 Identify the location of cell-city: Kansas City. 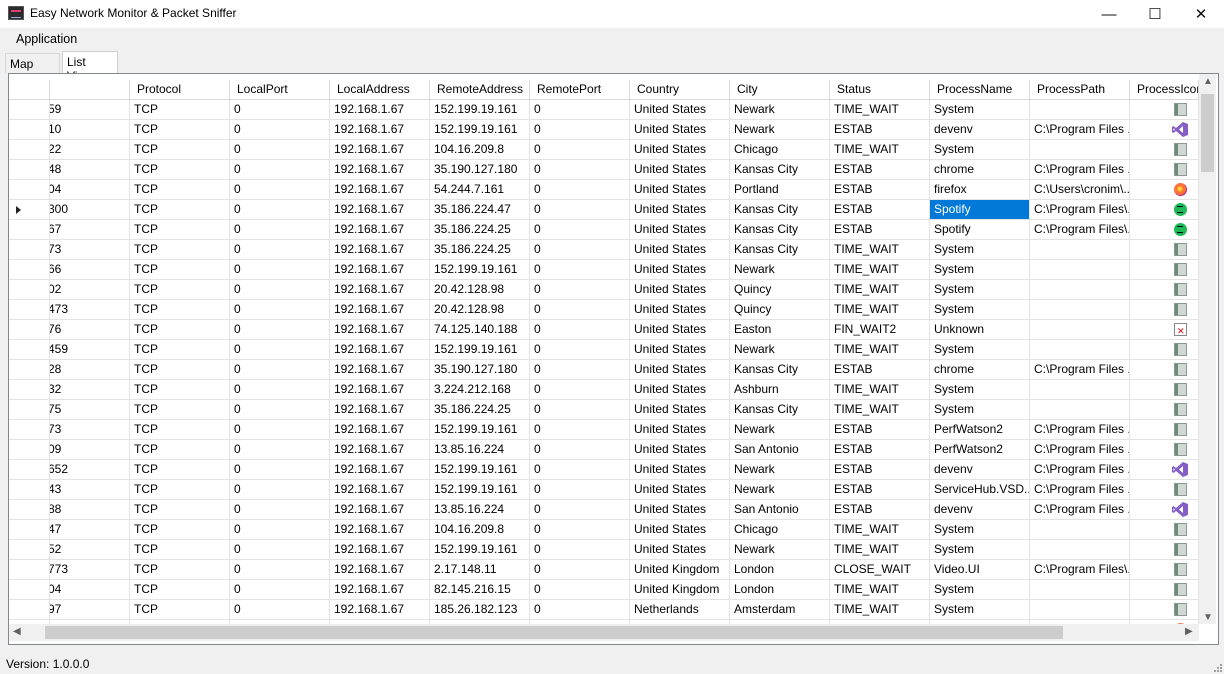
(780, 210).